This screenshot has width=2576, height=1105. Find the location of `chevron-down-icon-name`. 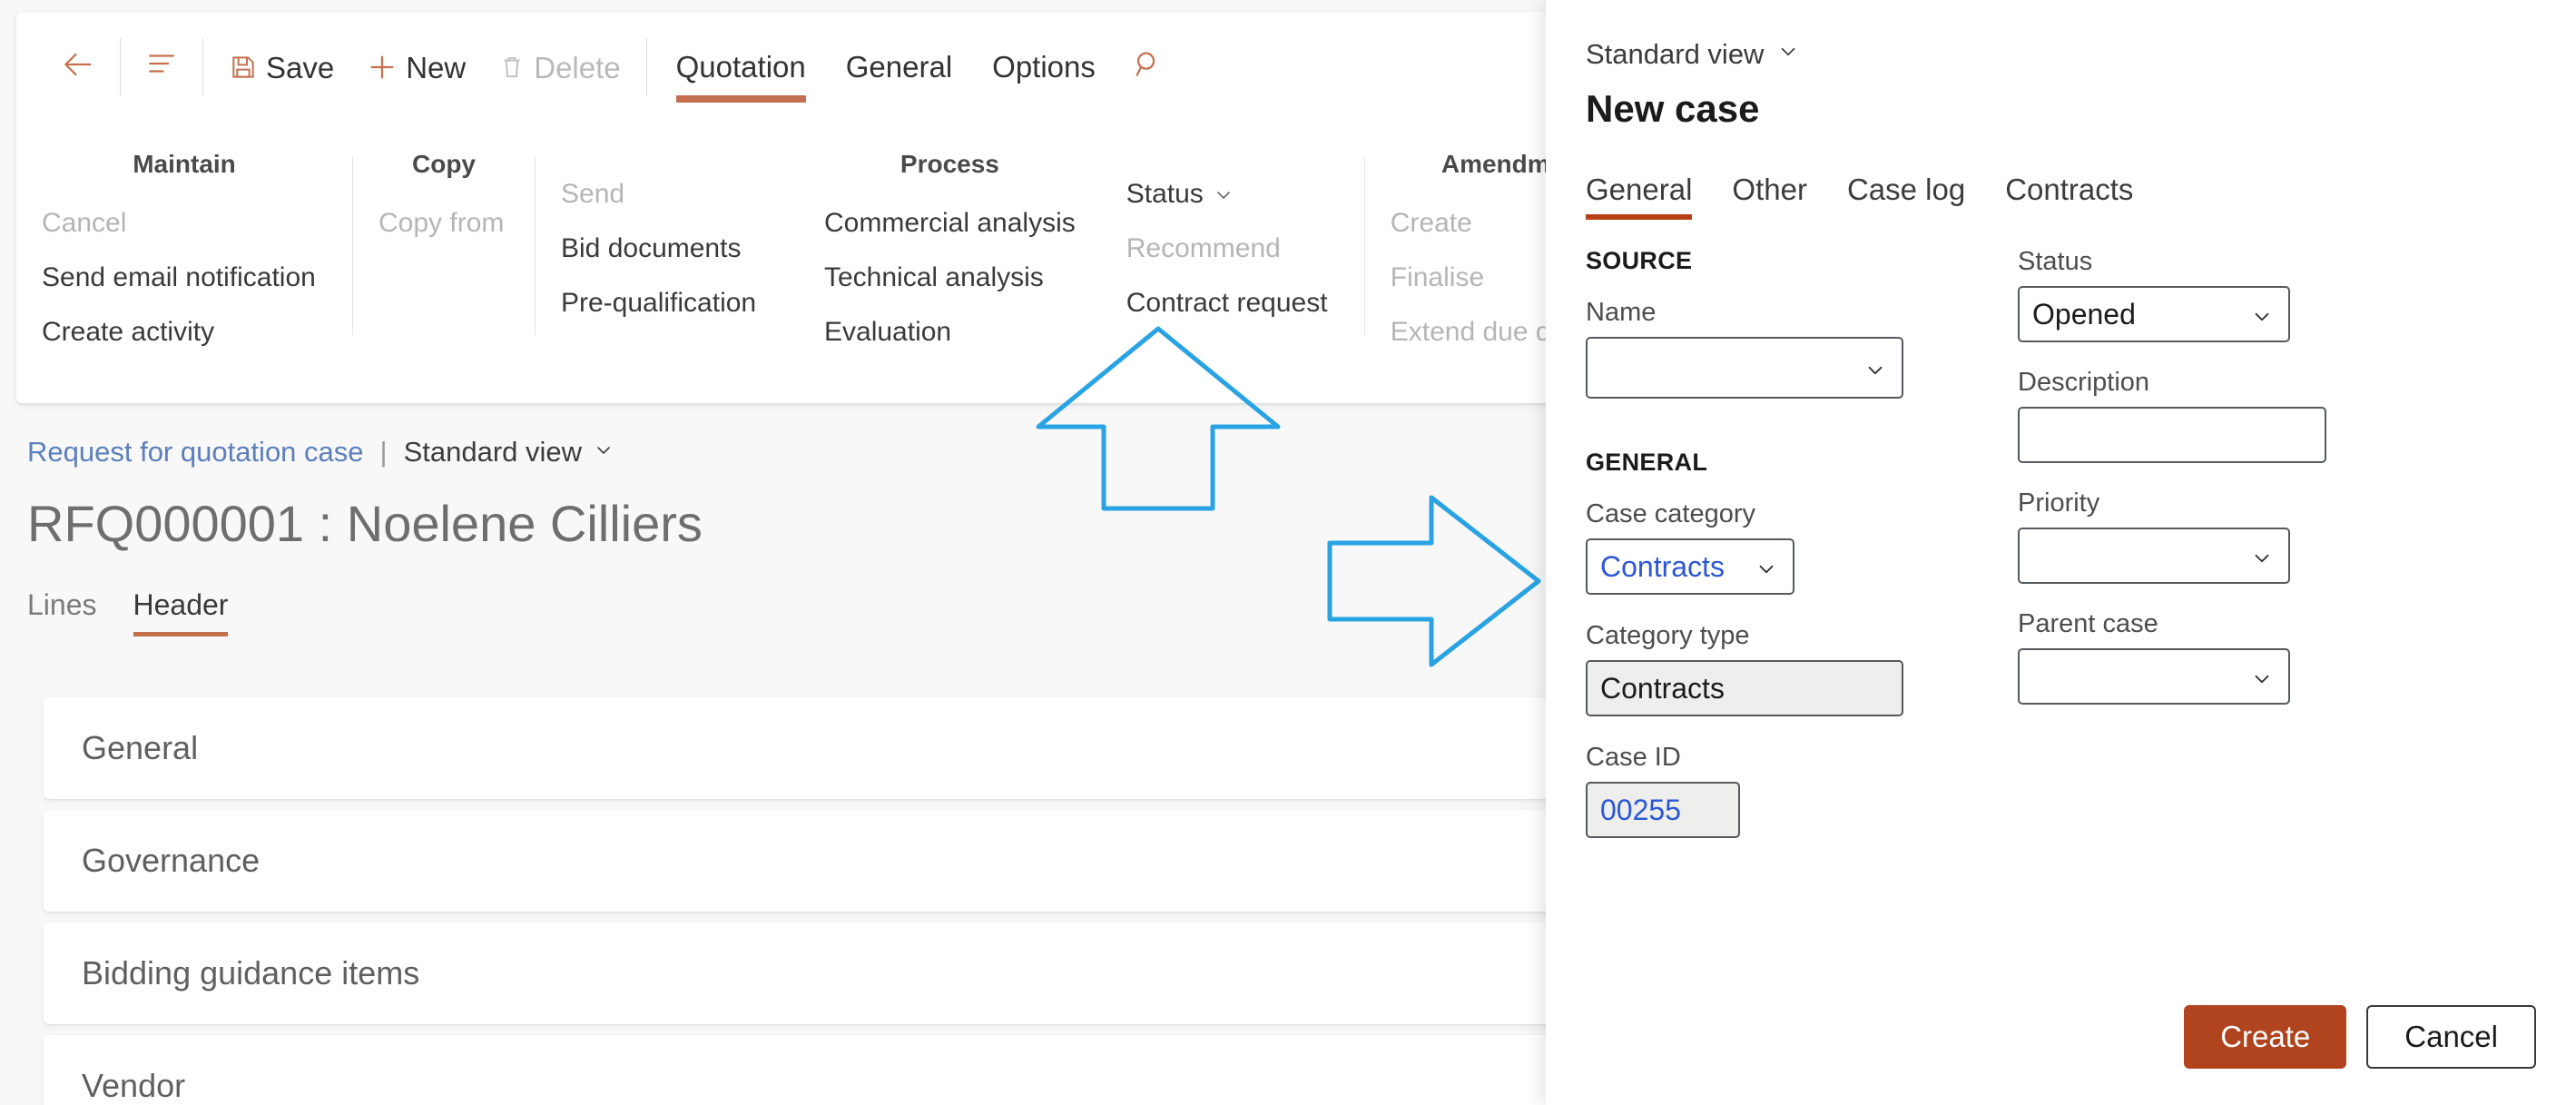

chevron-down-icon-name is located at coordinates (1875, 368).